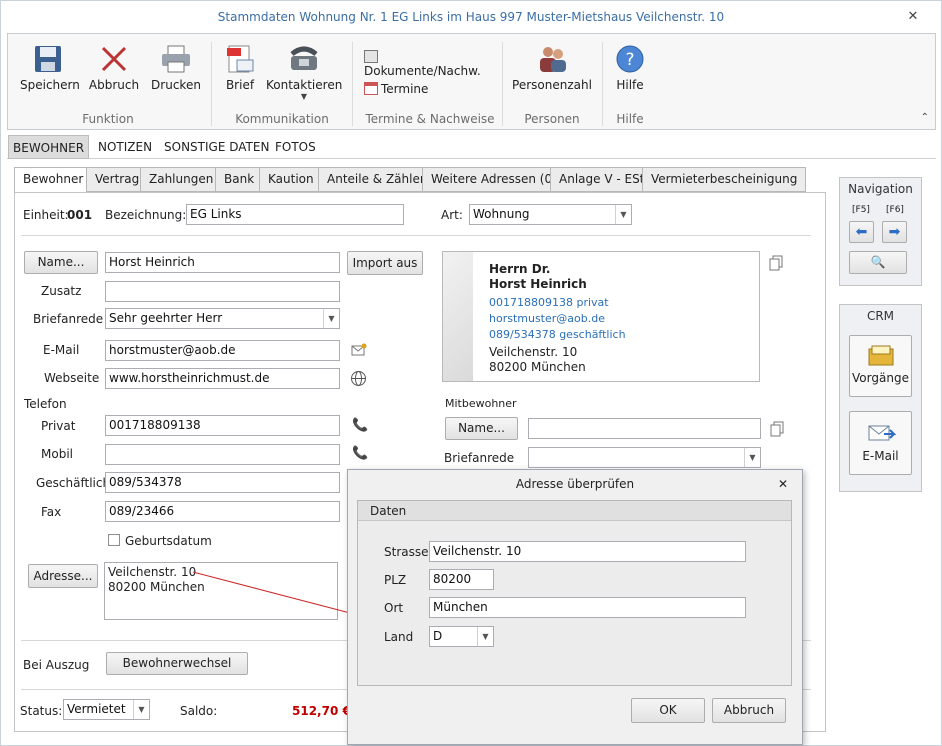  What do you see at coordinates (358, 378) in the screenshot?
I see `globe-icon` at bounding box center [358, 378].